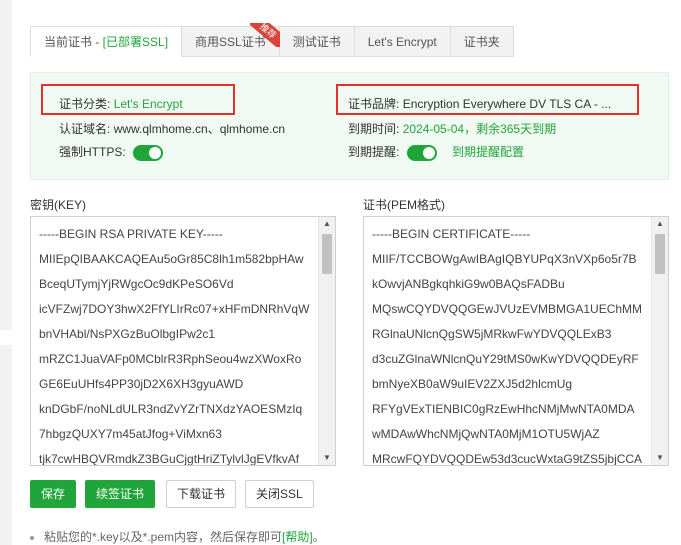 This screenshot has width=681, height=545. What do you see at coordinates (120, 494) in the screenshot?
I see `renew-cert-button: 续签证书` at bounding box center [120, 494].